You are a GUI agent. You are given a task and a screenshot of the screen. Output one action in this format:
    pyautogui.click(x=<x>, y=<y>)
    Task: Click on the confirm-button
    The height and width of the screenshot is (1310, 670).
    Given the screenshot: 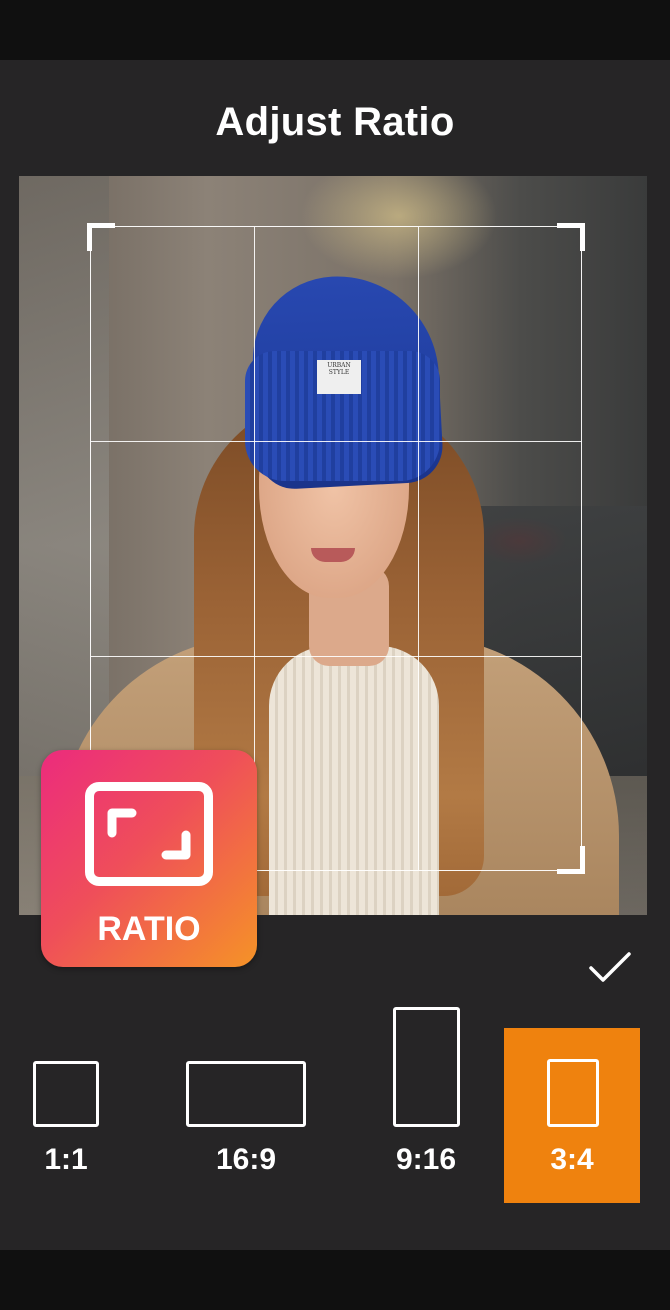 What is the action you would take?
    pyautogui.click(x=610, y=968)
    